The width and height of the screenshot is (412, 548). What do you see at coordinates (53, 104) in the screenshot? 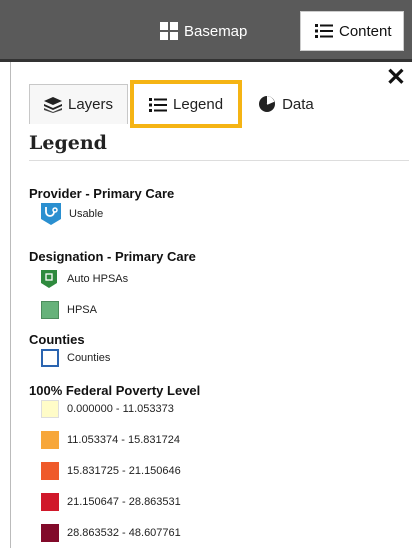
I see `layers-icon` at bounding box center [53, 104].